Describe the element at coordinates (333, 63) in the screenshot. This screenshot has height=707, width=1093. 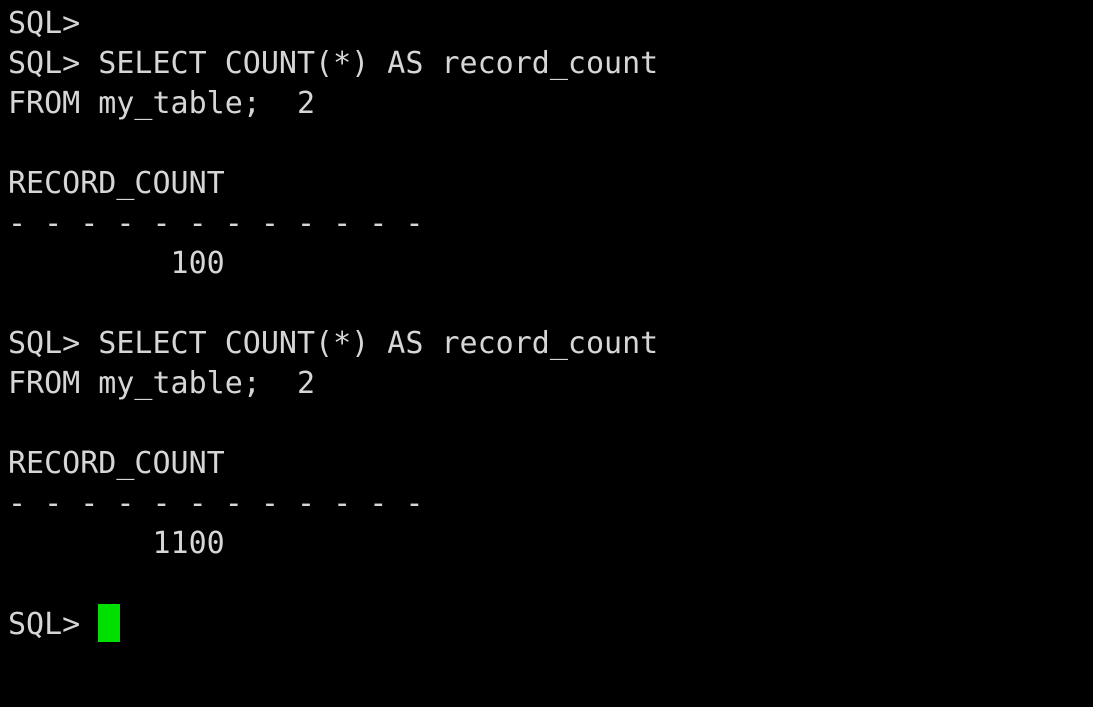
I see `terminal-line-command-1: SQL> SELECT COUNT(*) AS record_count` at that location.